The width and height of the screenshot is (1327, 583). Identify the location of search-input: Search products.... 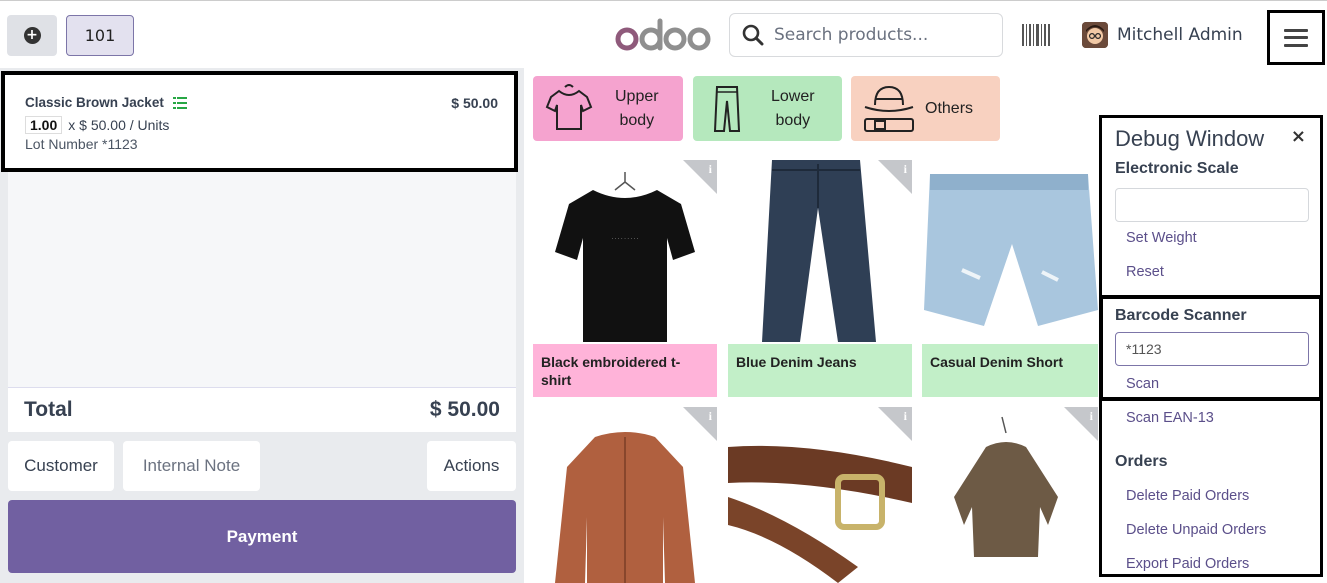
(866, 35).